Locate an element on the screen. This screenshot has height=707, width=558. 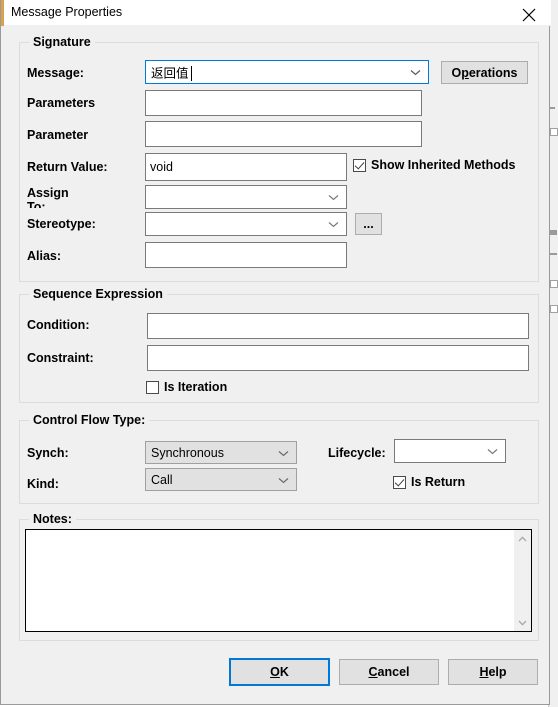
synch-combo: Synchronous is located at coordinates (221, 452).